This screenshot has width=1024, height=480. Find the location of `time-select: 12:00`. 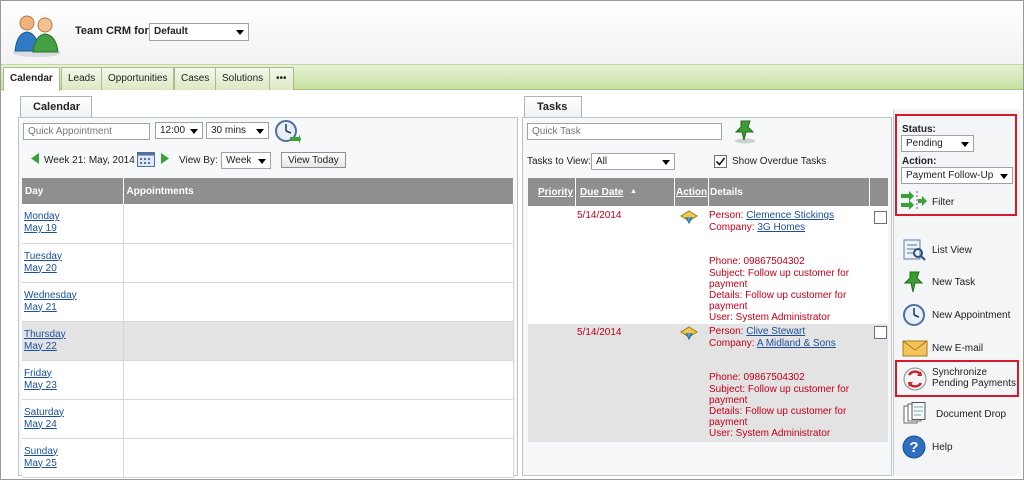

time-select: 12:00 is located at coordinates (179, 130).